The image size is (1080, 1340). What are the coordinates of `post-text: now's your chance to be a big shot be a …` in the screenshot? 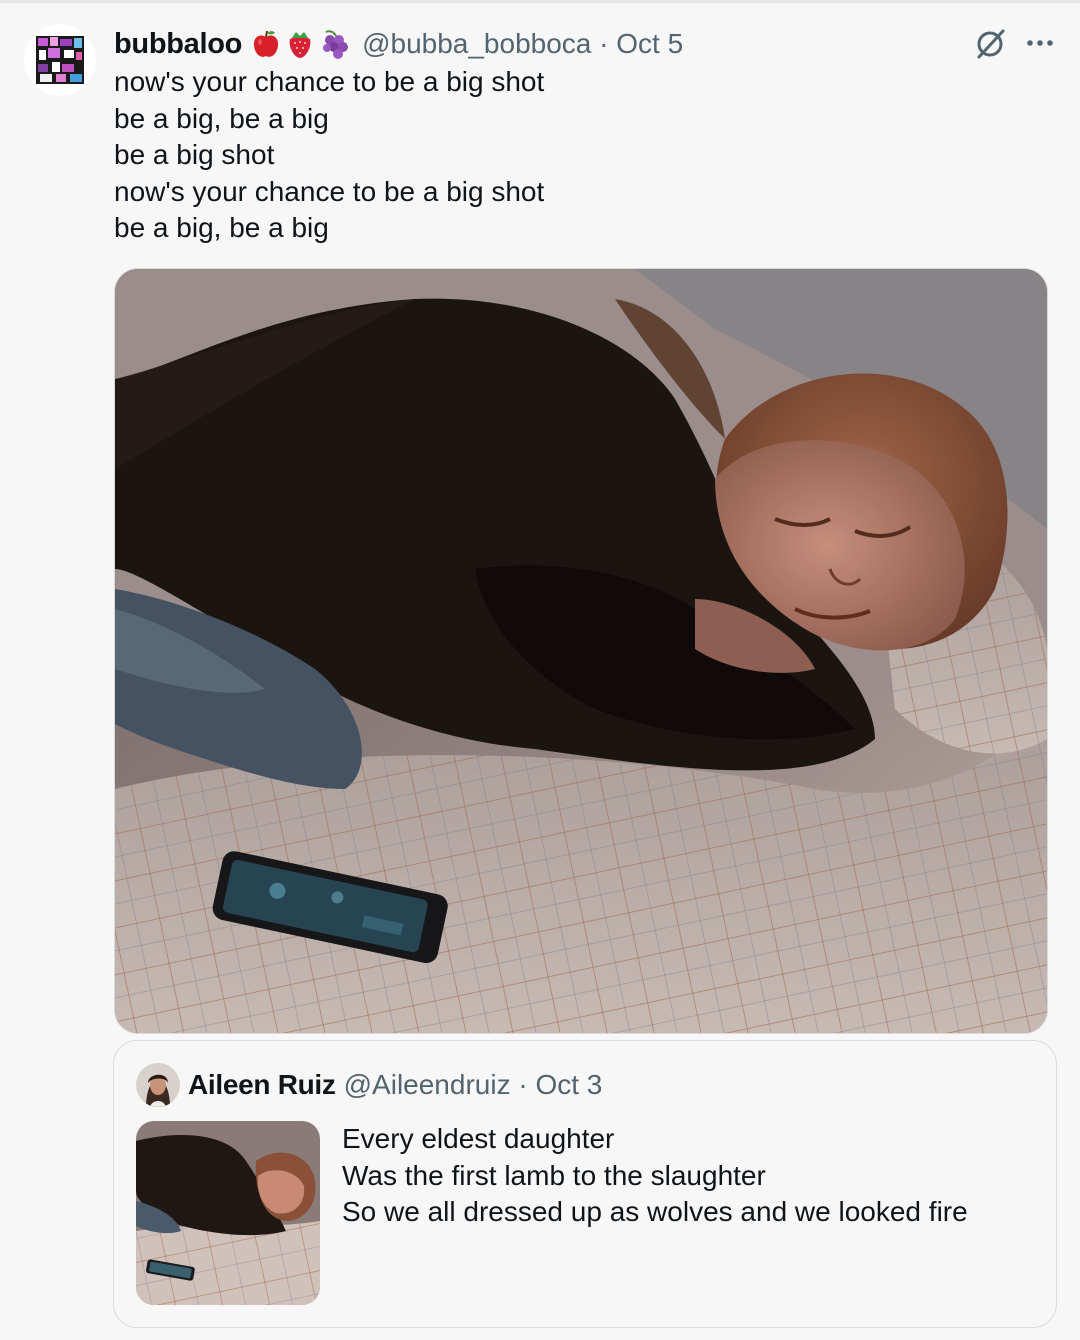 It's located at (564, 155).